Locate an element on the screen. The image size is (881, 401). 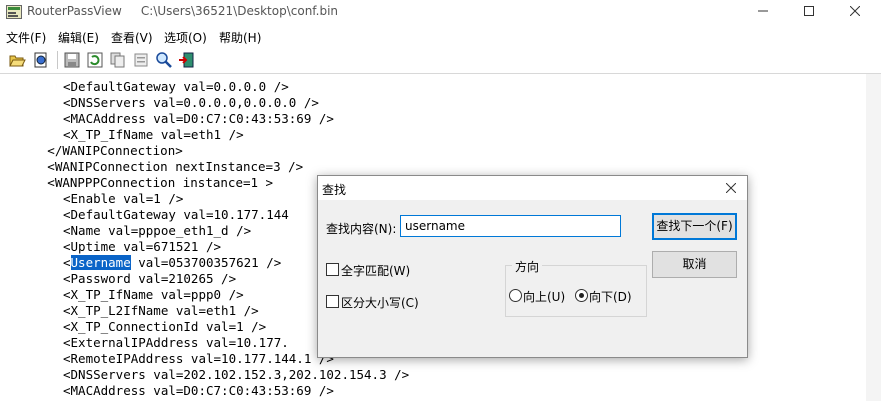
whole-word-checkbox is located at coordinates (332, 269).